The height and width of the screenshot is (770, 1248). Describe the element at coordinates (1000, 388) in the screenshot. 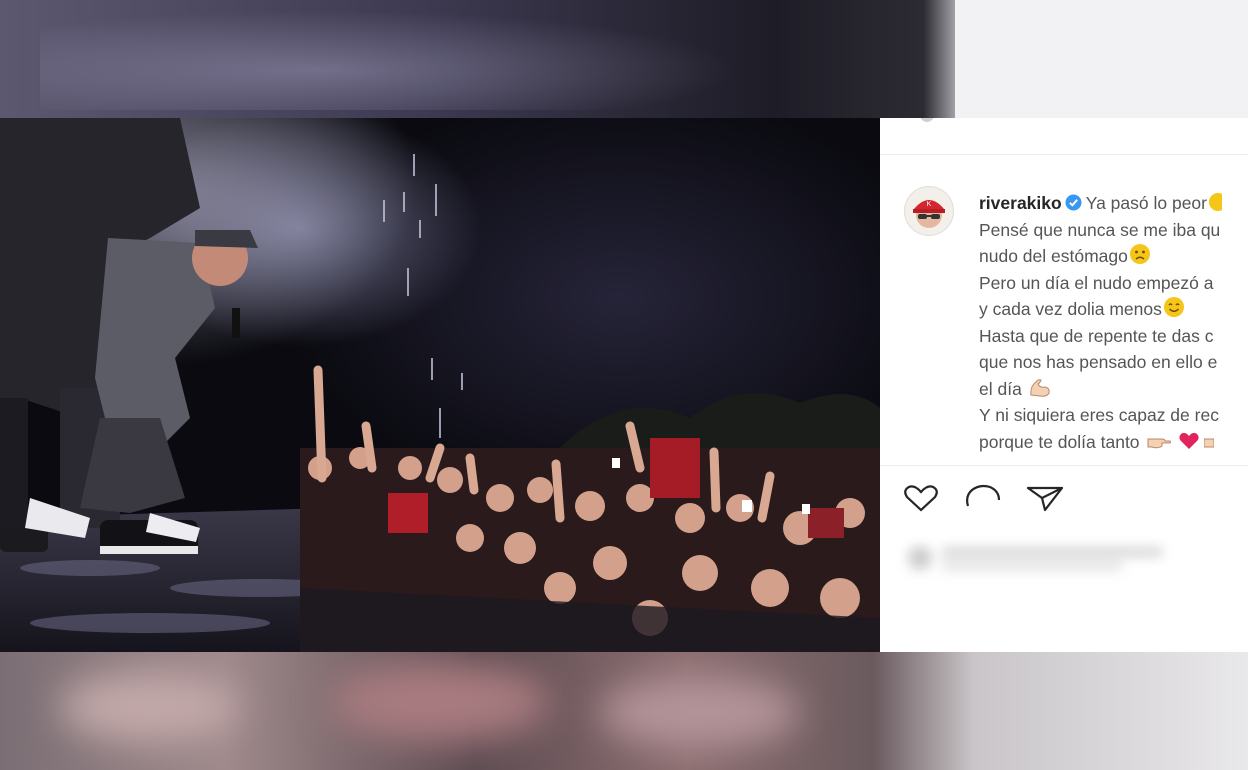

I see `caption-line: el día` at that location.